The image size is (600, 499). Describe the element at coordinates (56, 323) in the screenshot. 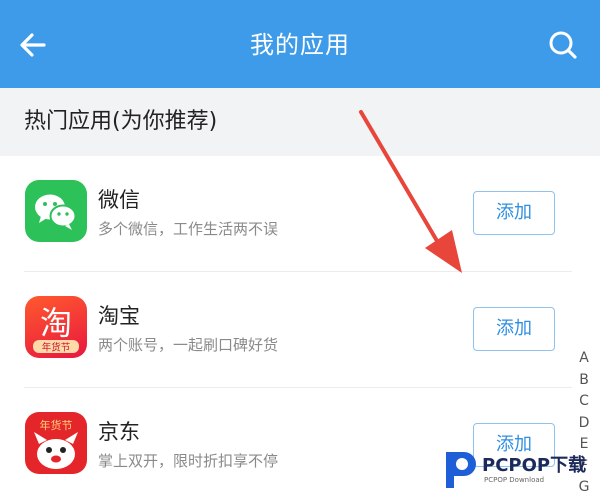

I see `taobao-icon-glyph: 淘` at that location.